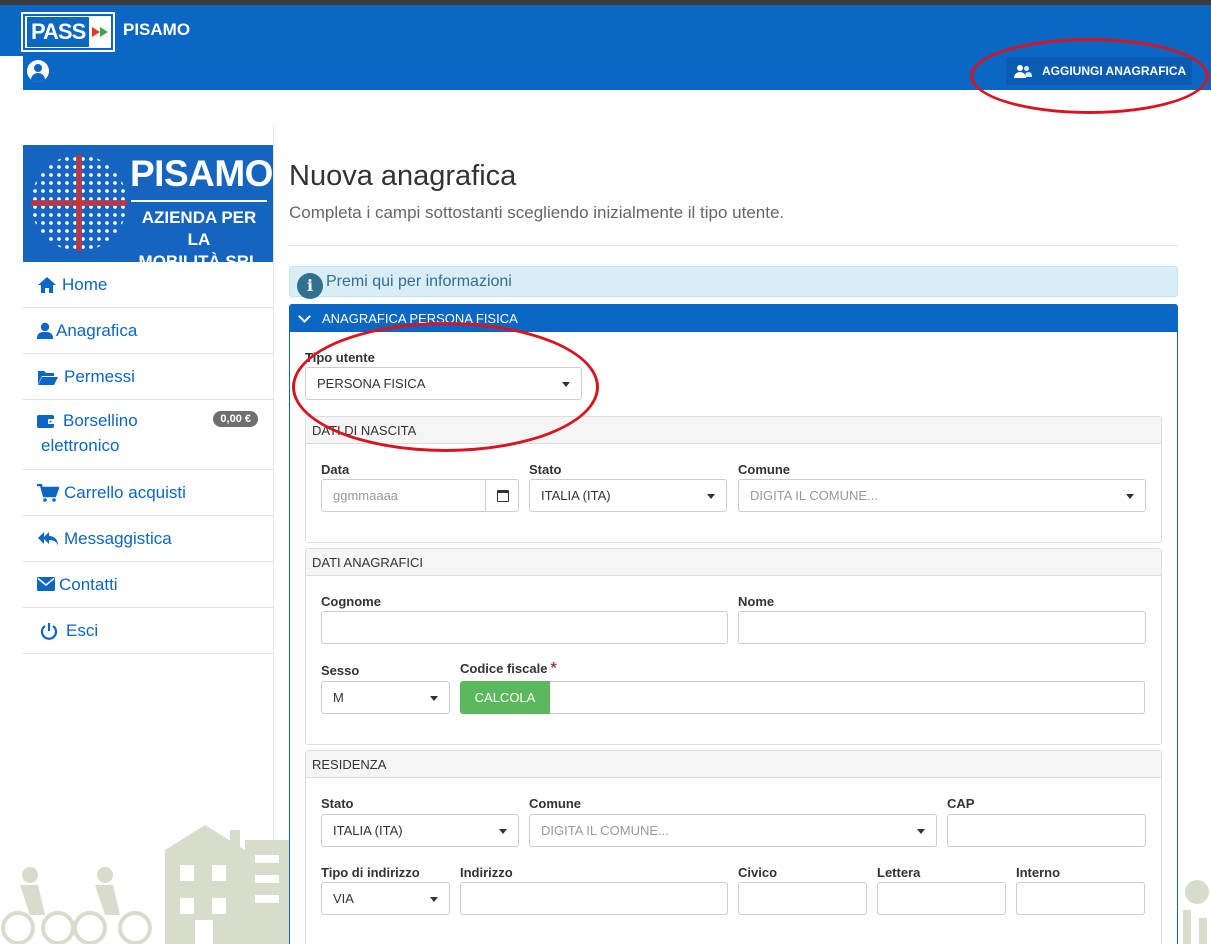 This screenshot has width=1211, height=944. I want to click on required-mark: *, so click(553, 668).